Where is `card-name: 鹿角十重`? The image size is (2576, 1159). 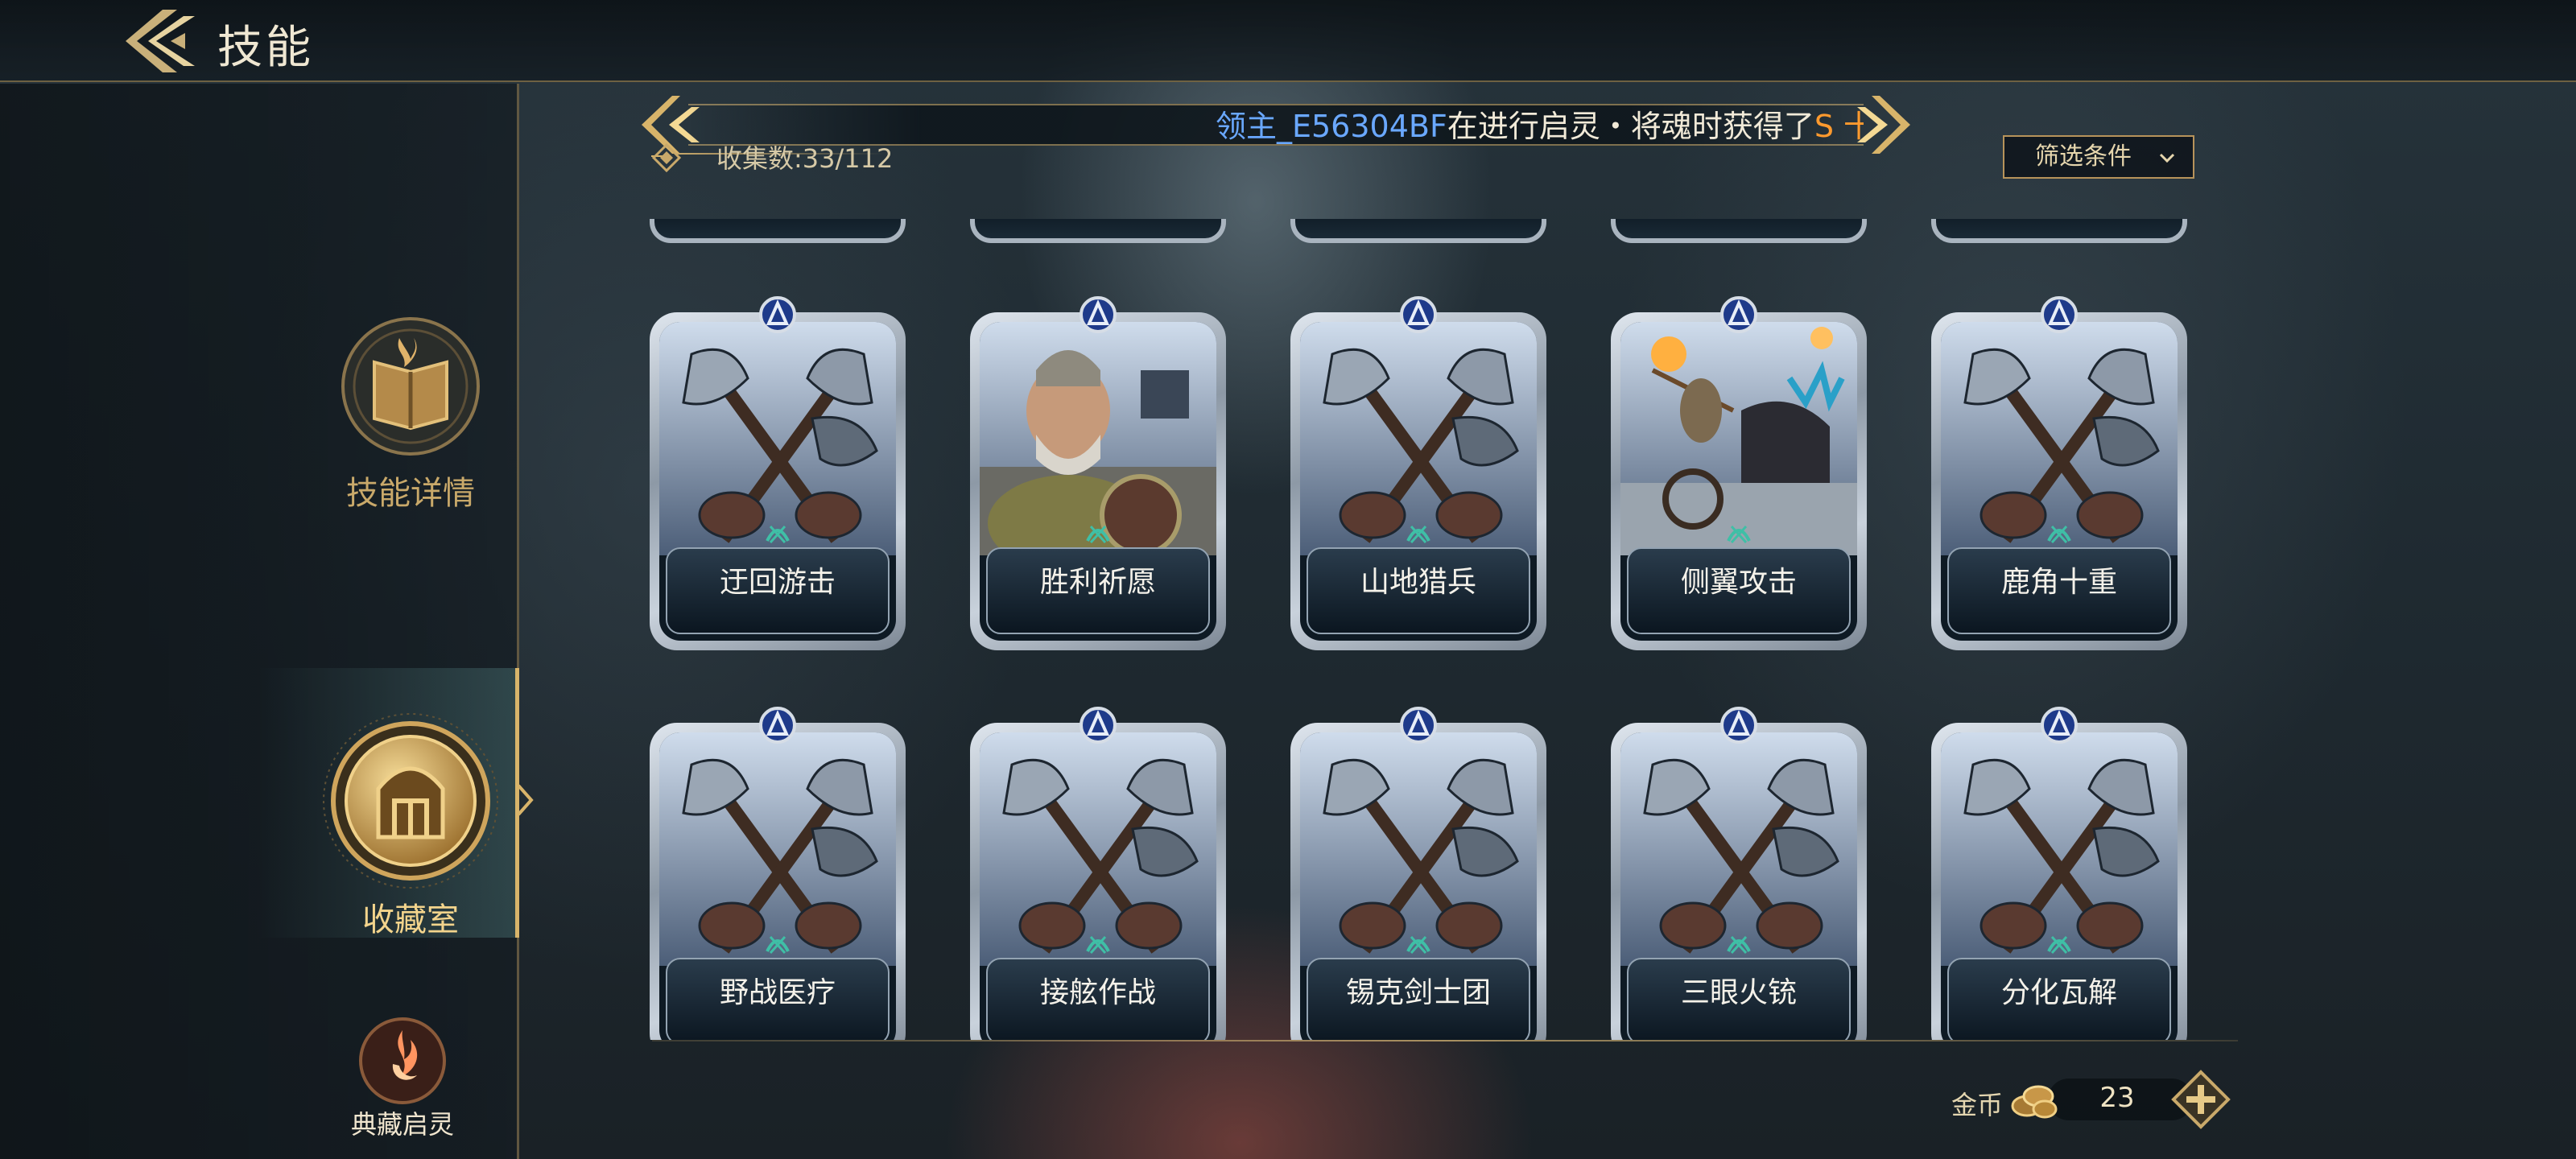 card-name: 鹿角十重 is located at coordinates (2058, 582).